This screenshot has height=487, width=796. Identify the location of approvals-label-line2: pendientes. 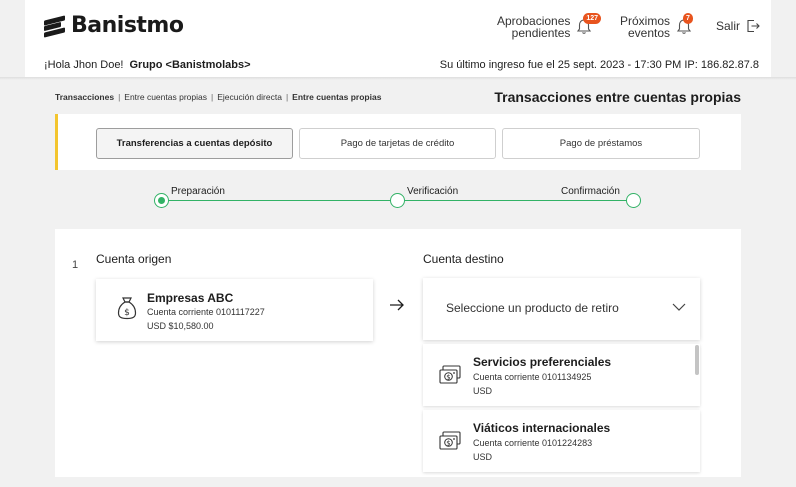
(541, 33).